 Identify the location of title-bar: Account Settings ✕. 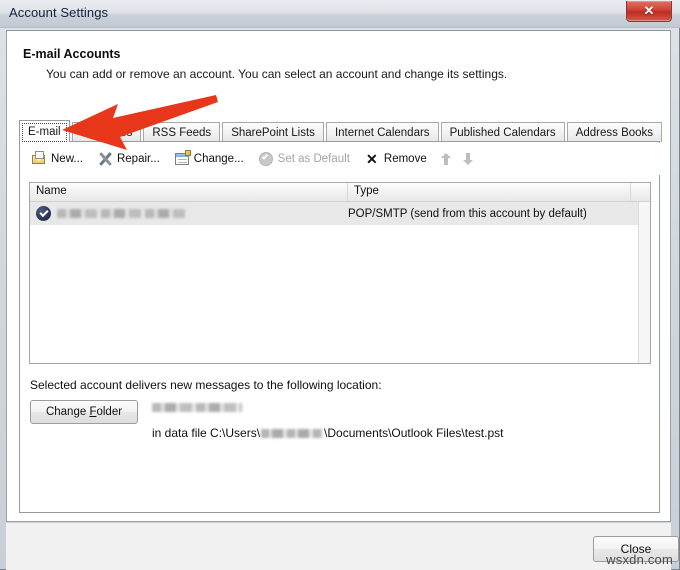
(340, 14).